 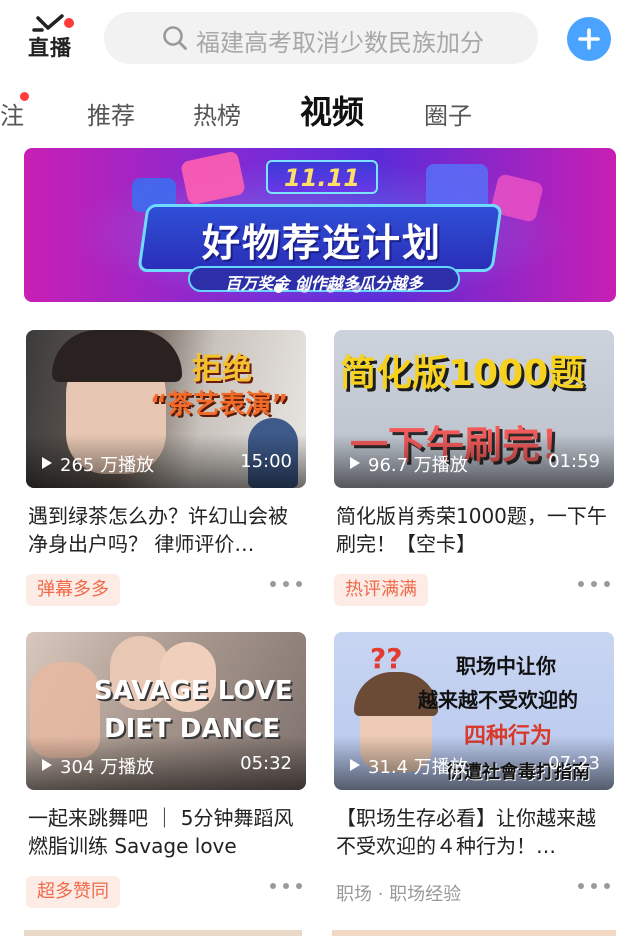 I want to click on thumb-overlay-text: 简化版1000题, so click(x=462, y=373).